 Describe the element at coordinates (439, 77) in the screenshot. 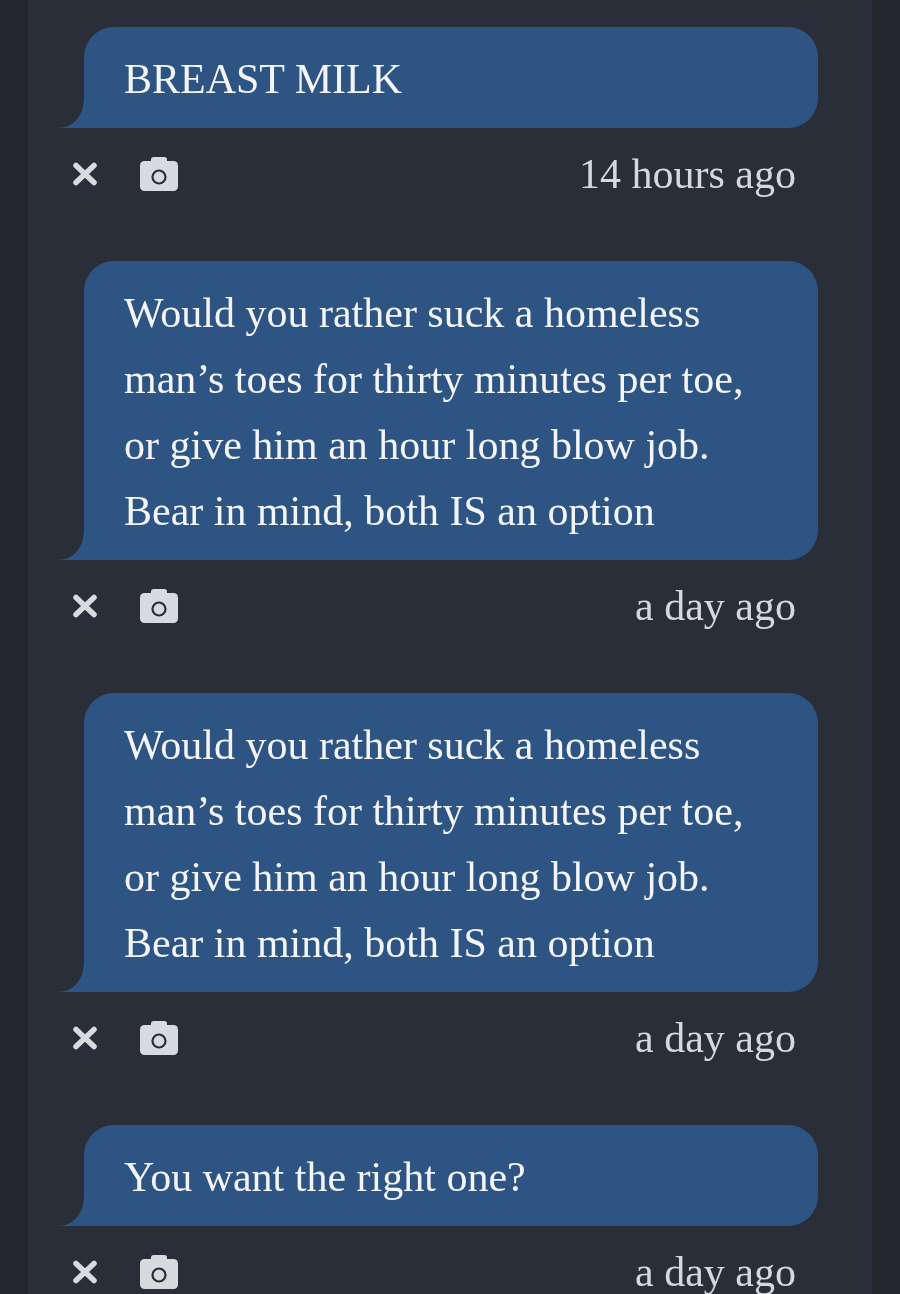

I see `message-bubble: BREAST MILK` at that location.